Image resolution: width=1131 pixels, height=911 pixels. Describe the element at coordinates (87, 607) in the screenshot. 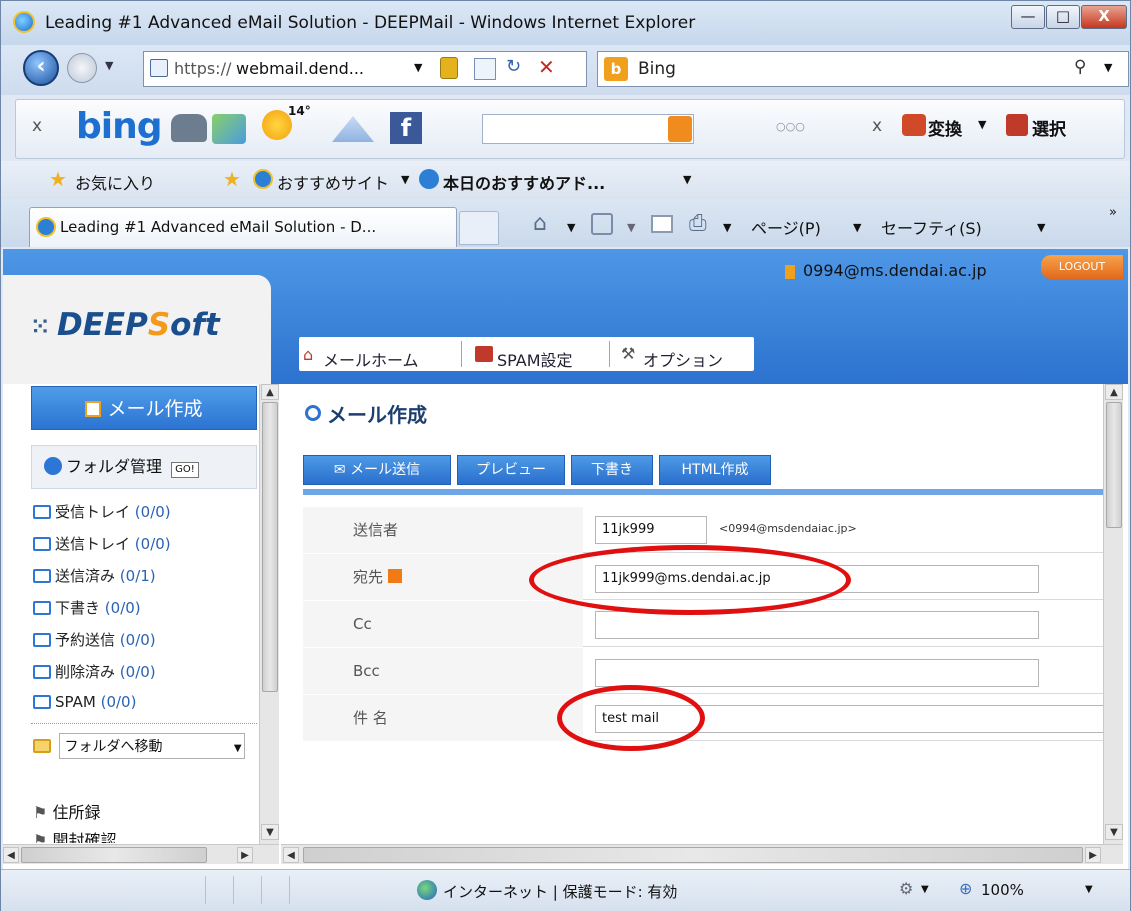

I see `folder-item-drafts: 下書き (0/0)` at that location.